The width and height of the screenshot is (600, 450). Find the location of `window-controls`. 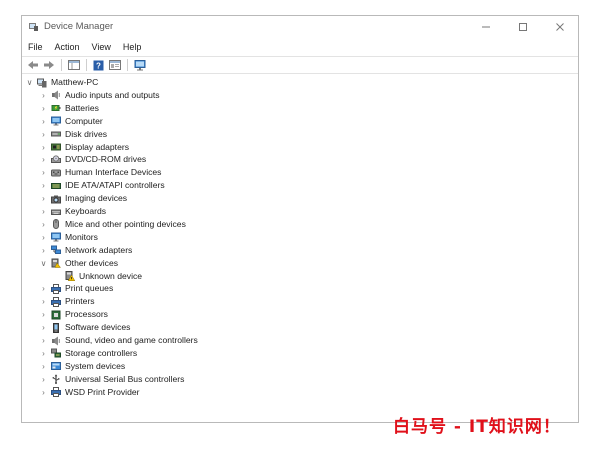

window-controls is located at coordinates (522, 27).